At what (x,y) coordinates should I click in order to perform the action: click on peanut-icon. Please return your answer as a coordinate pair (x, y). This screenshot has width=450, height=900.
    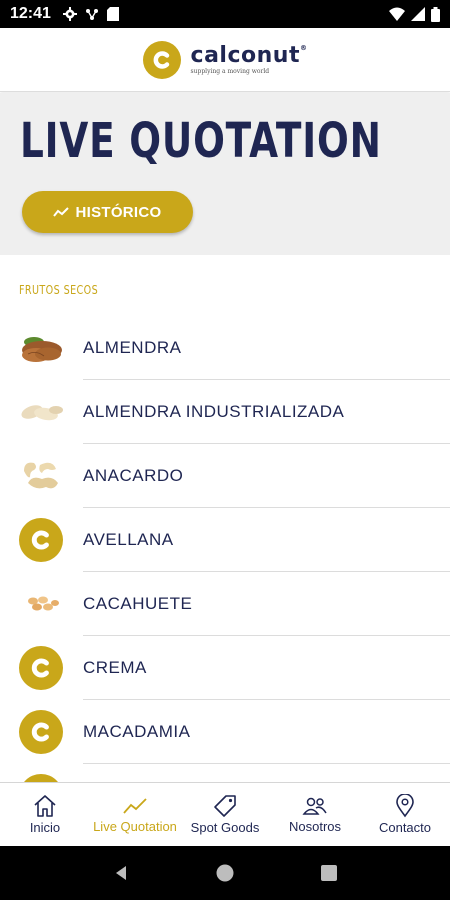
    Looking at the image, I should click on (41, 604).